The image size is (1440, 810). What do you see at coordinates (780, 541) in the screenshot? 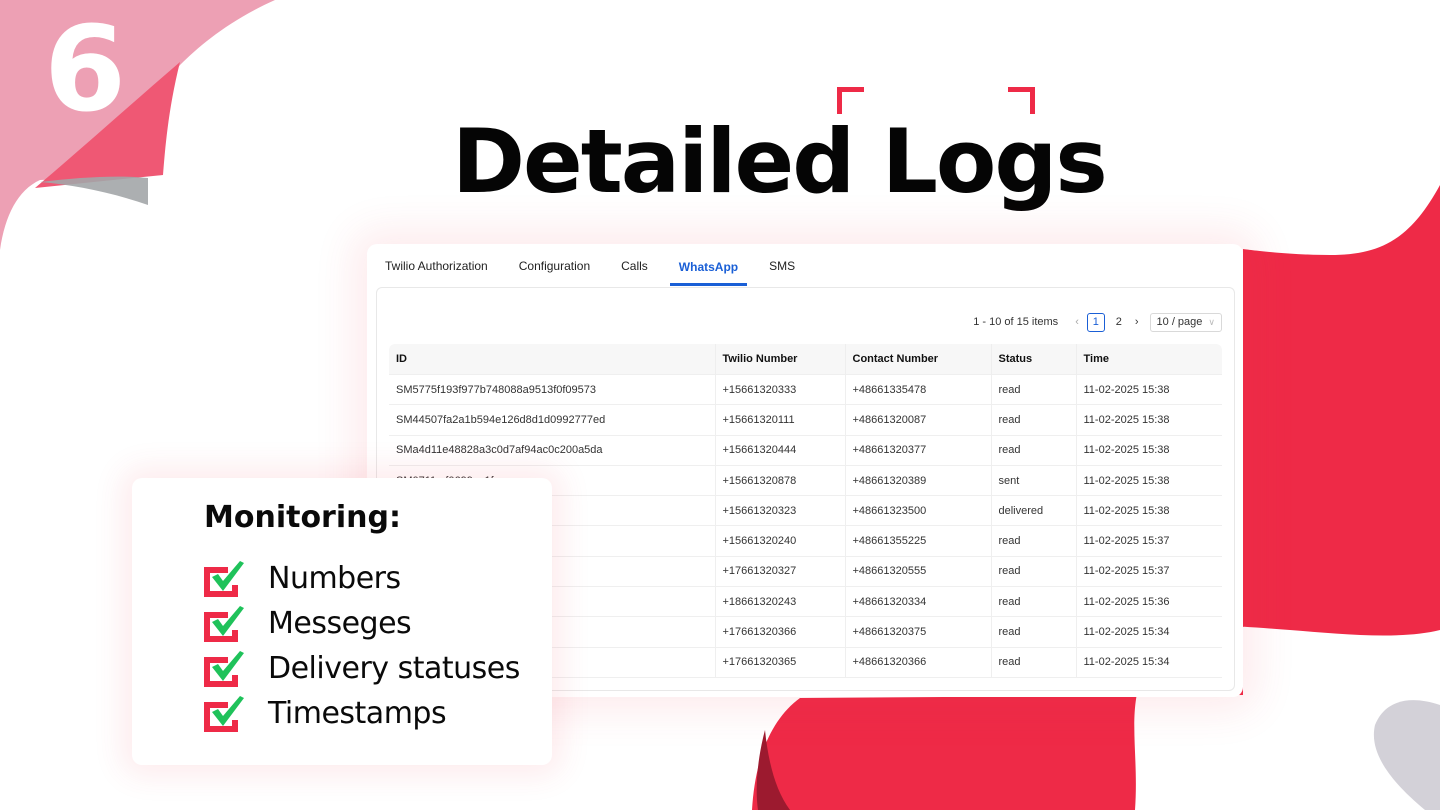
I see `cell-twilio-number: +15661320240` at bounding box center [780, 541].